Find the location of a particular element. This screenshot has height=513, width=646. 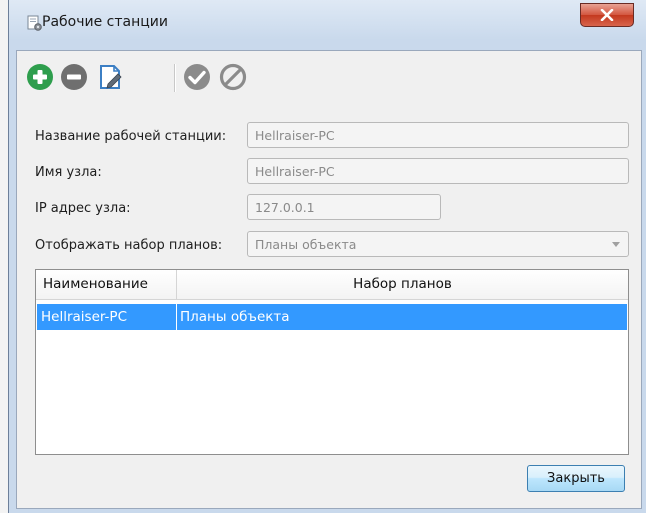

window-close-button is located at coordinates (607, 15).